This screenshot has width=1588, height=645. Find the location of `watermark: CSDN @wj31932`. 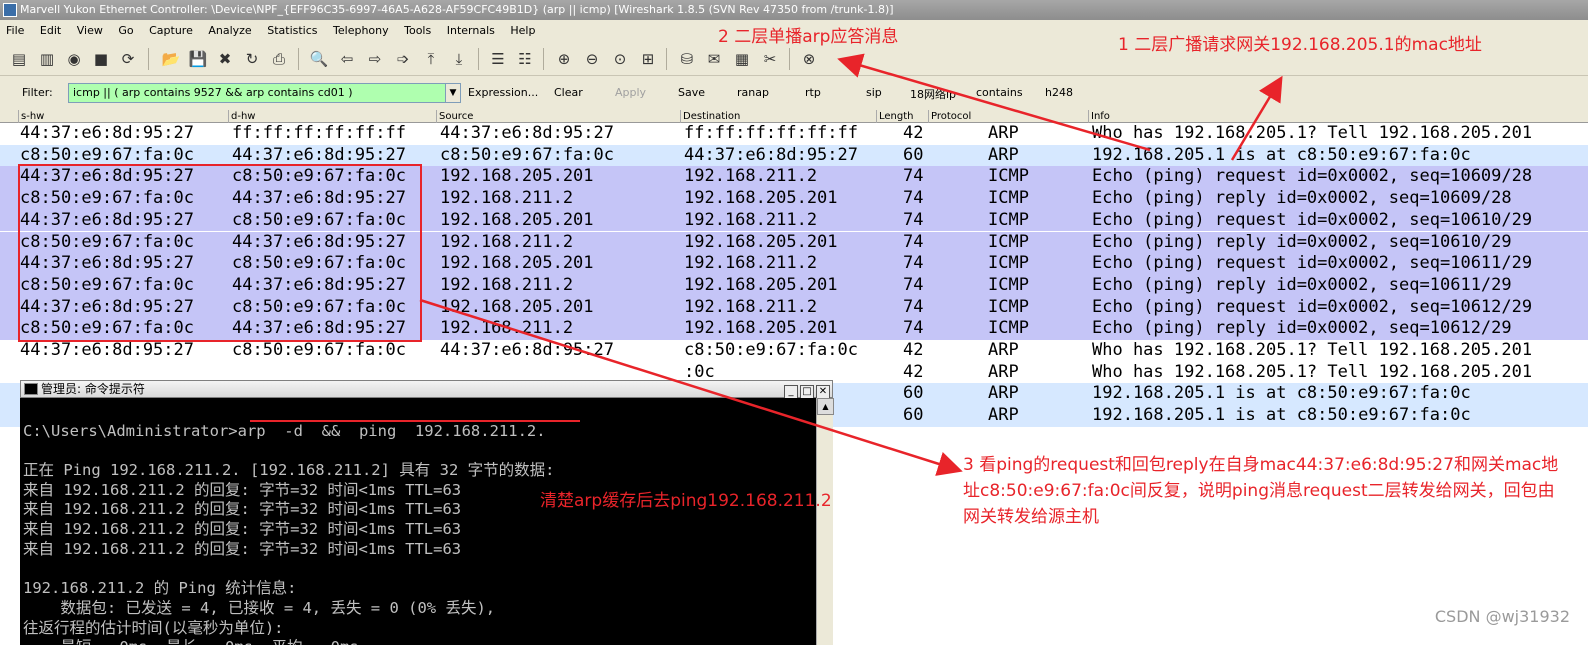

watermark: CSDN @wj31932 is located at coordinates (1502, 616).